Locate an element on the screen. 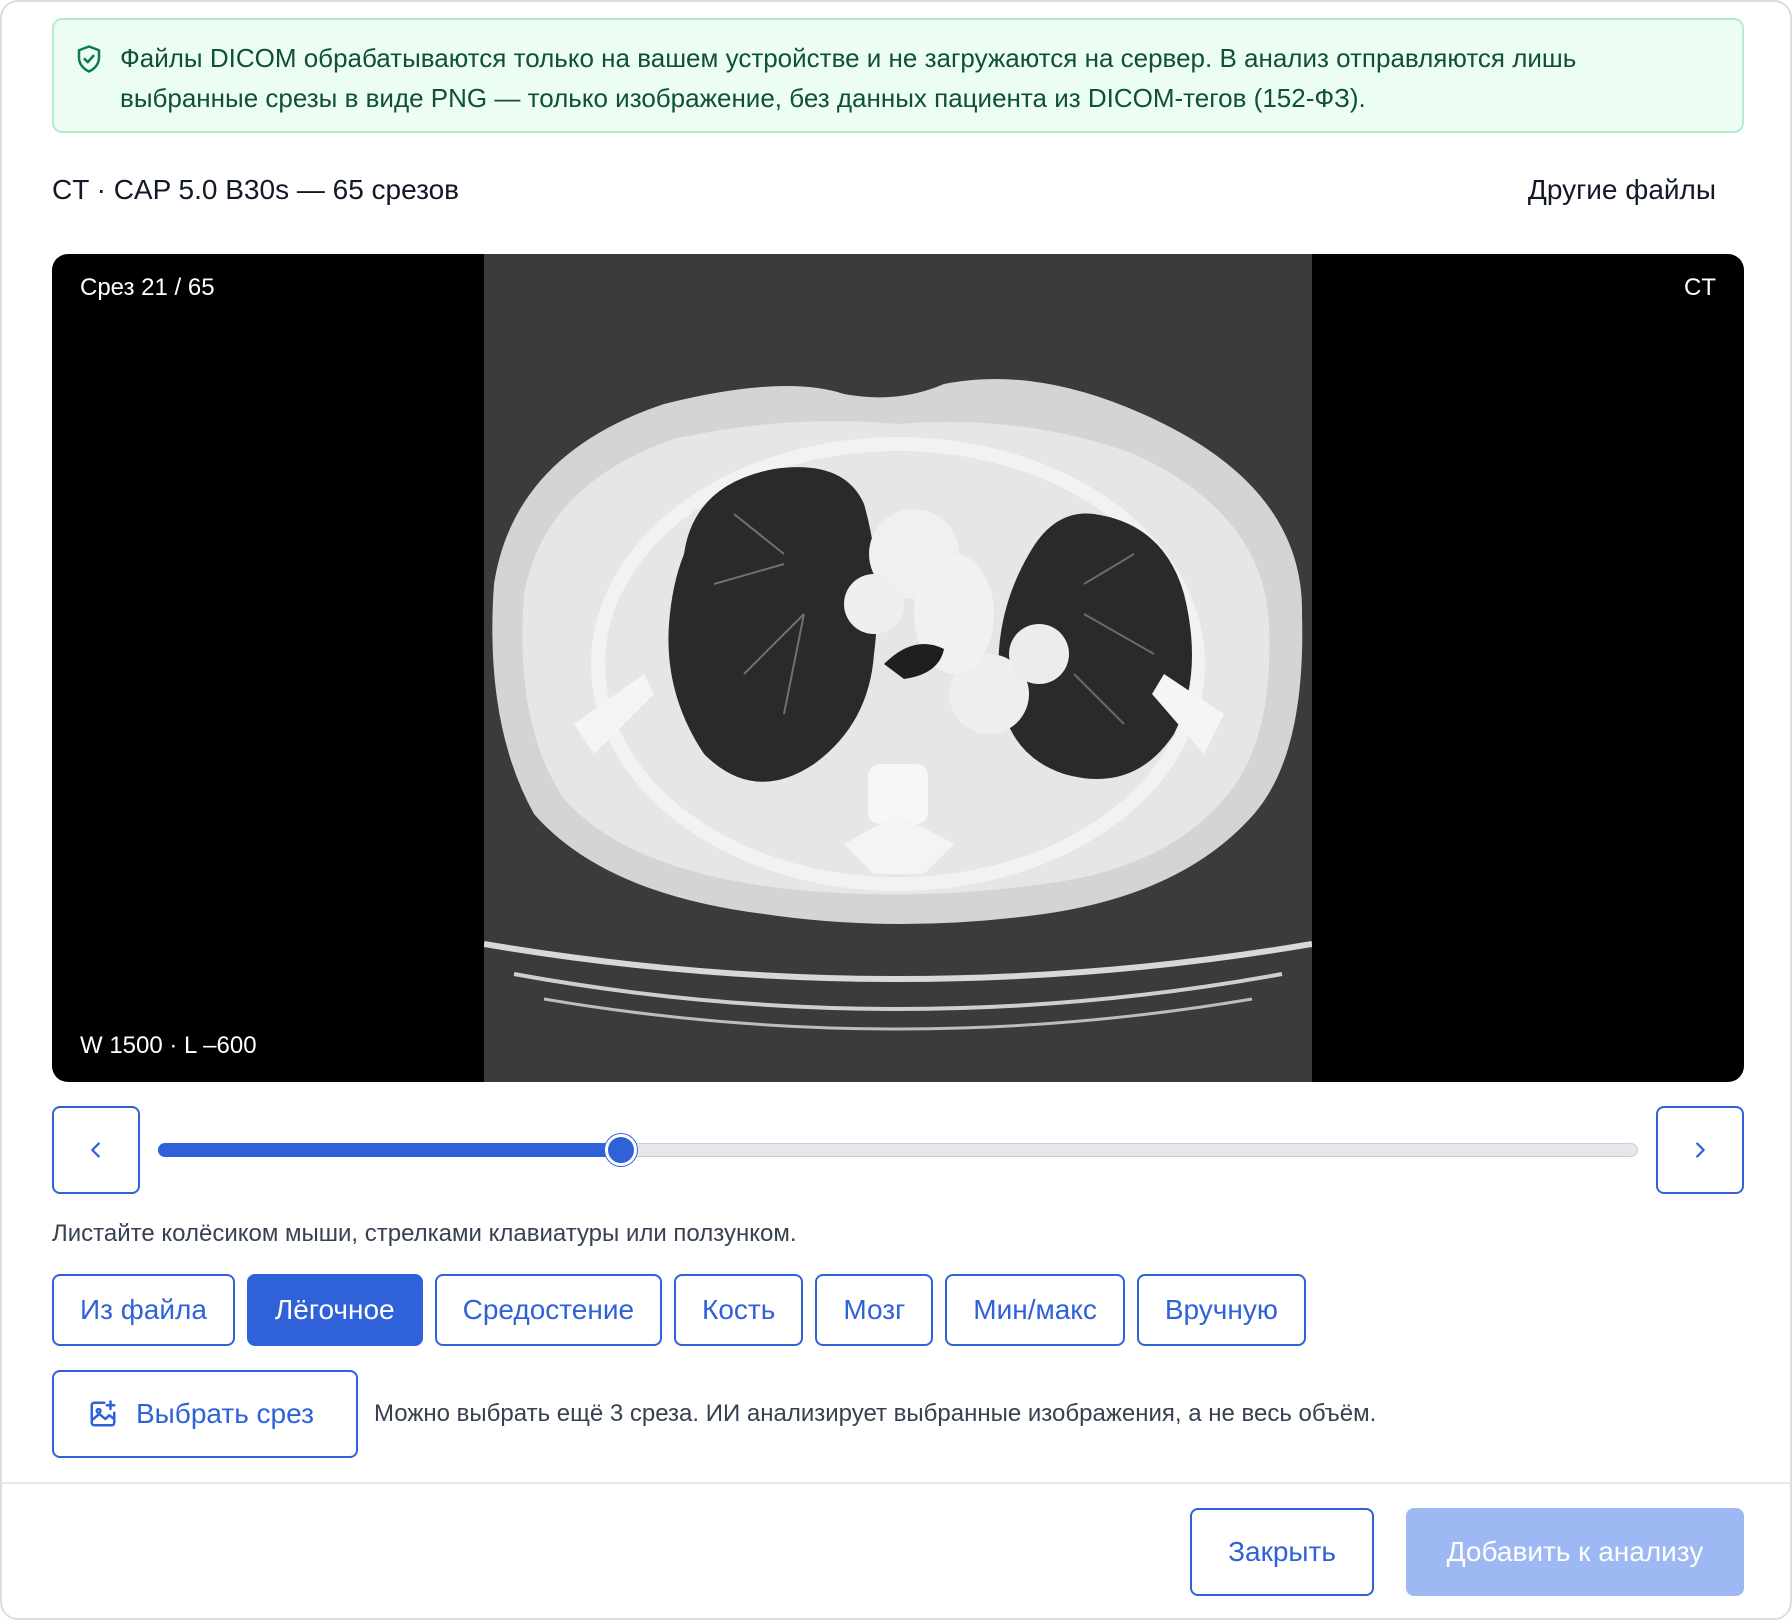 Image resolution: width=1792 pixels, height=1620 pixels. previous-slice-button is located at coordinates (96, 1150).